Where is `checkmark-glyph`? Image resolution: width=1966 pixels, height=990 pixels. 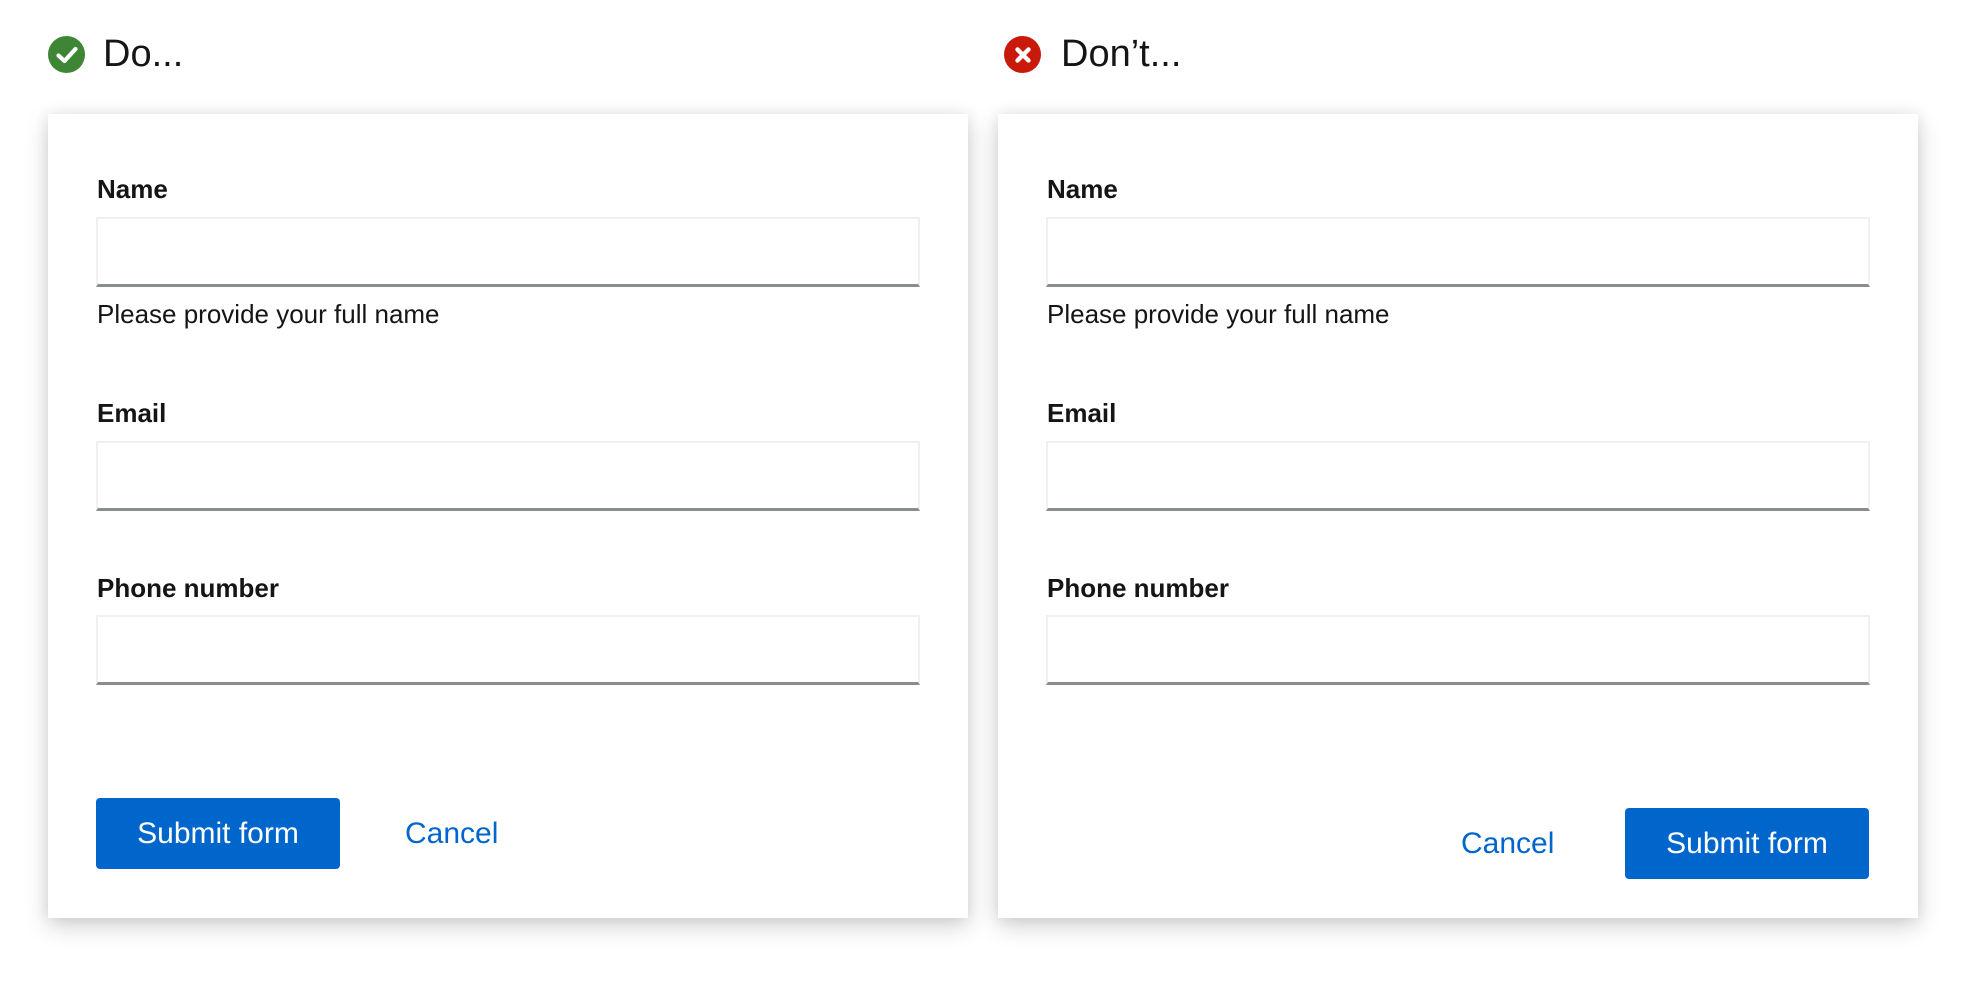 checkmark-glyph is located at coordinates (66, 54).